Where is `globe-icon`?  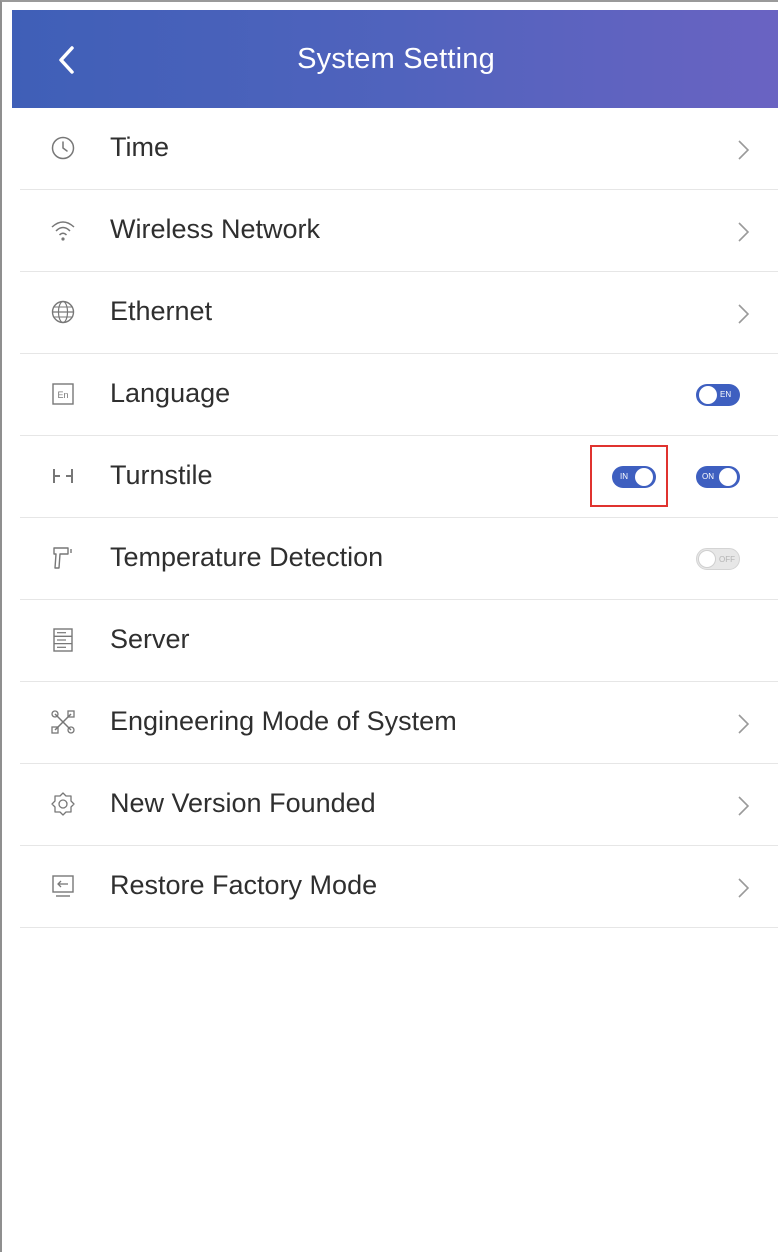 globe-icon is located at coordinates (63, 312).